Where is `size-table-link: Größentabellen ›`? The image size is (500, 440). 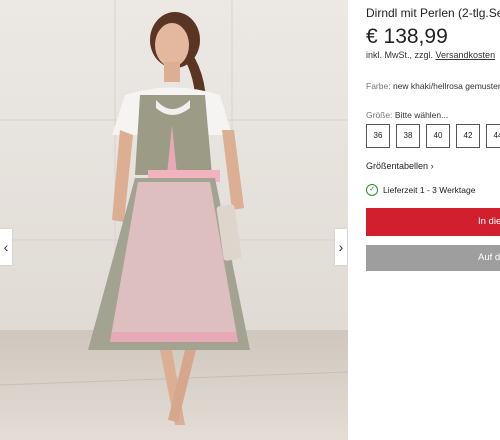
size-table-link: Größentabellen › is located at coordinates (400, 166).